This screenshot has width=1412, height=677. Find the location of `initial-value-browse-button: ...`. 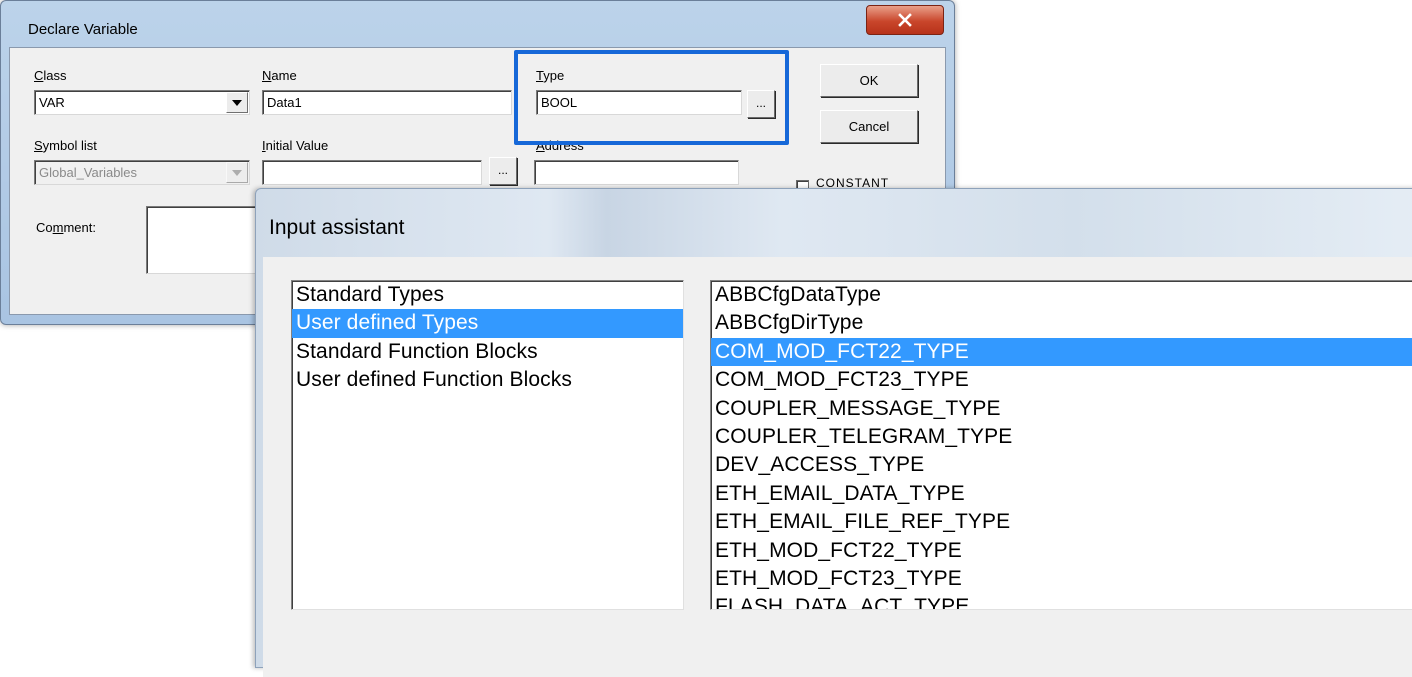

initial-value-browse-button: ... is located at coordinates (503, 171).